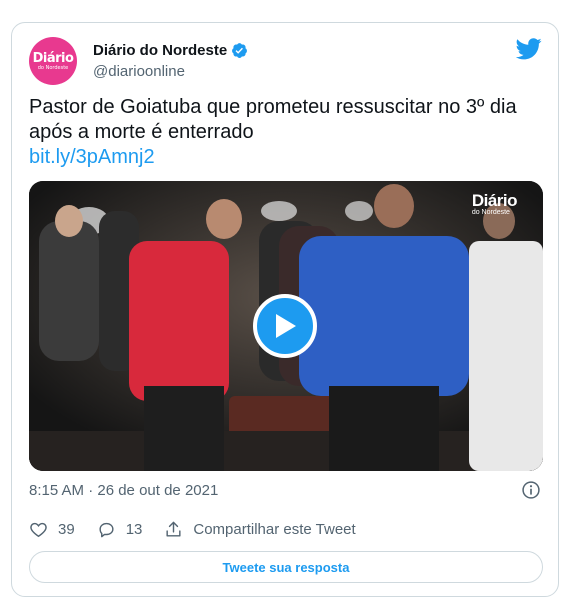 This screenshot has height=605, width=571. I want to click on play-icon, so click(286, 326).